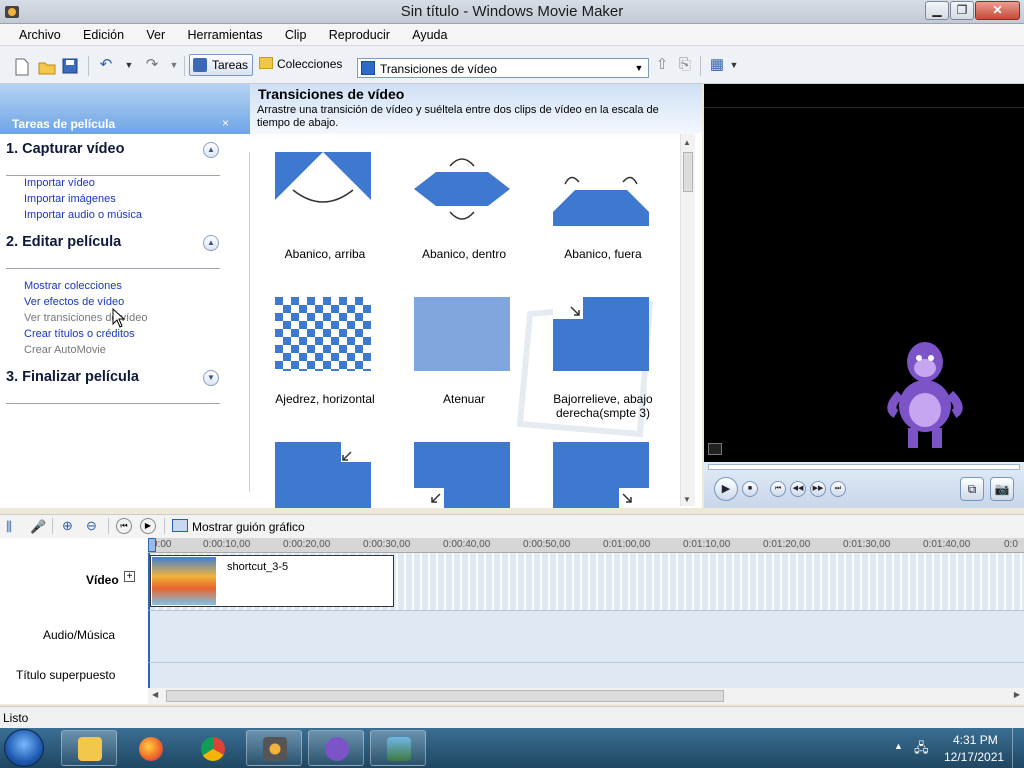  What do you see at coordinates (325, 357) in the screenshot?
I see `transition-item: Ajedrez, horizontal` at bounding box center [325, 357].